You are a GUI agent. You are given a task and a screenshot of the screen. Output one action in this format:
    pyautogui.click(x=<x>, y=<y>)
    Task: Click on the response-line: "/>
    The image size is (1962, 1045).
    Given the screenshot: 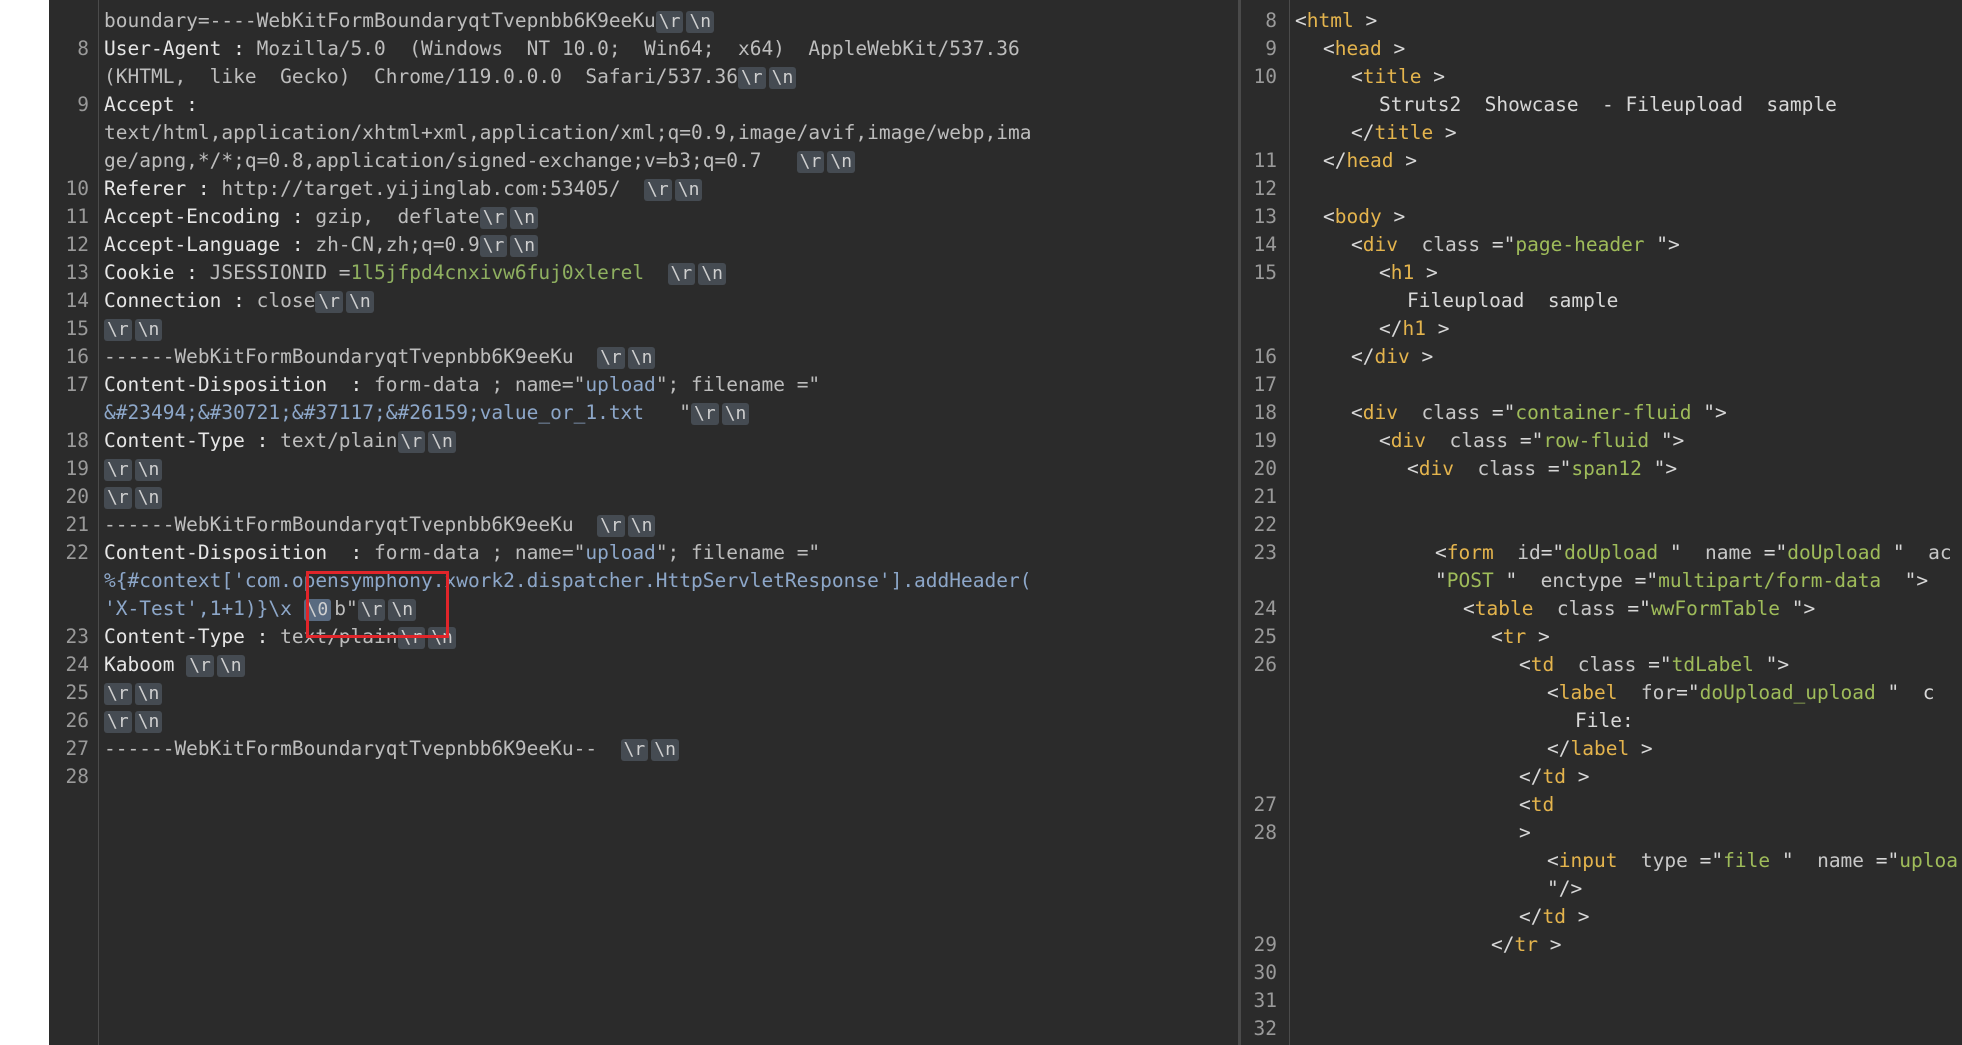 What is the action you would take?
    pyautogui.click(x=1601, y=889)
    